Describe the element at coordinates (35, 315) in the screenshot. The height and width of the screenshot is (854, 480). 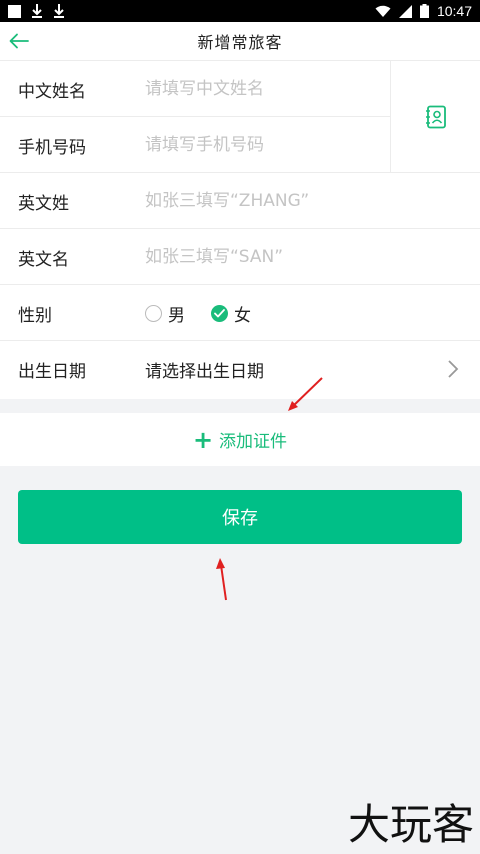
I see `gender-label: 性别` at that location.